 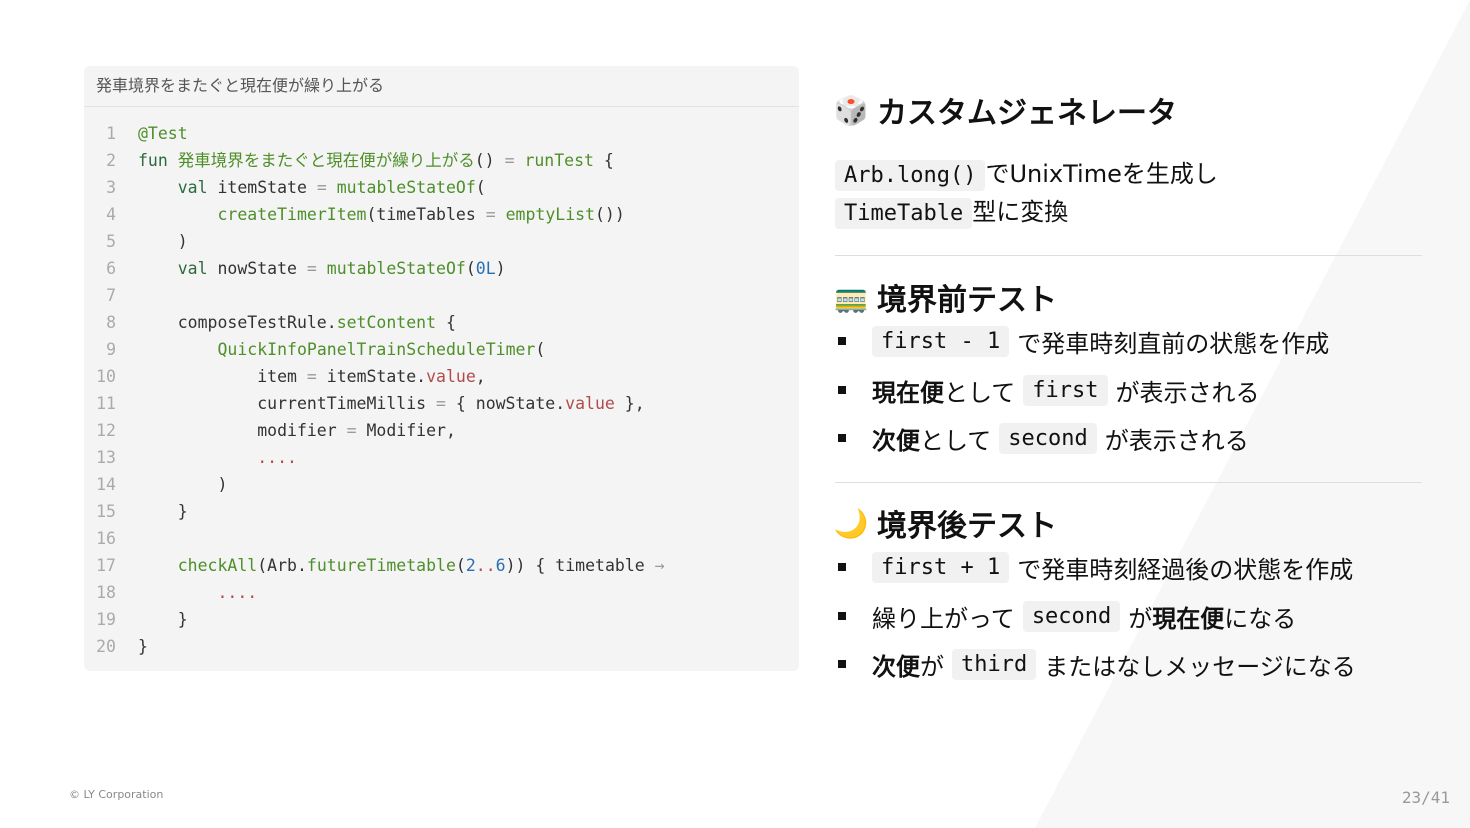 I want to click on line-number: 18, so click(x=106, y=592).